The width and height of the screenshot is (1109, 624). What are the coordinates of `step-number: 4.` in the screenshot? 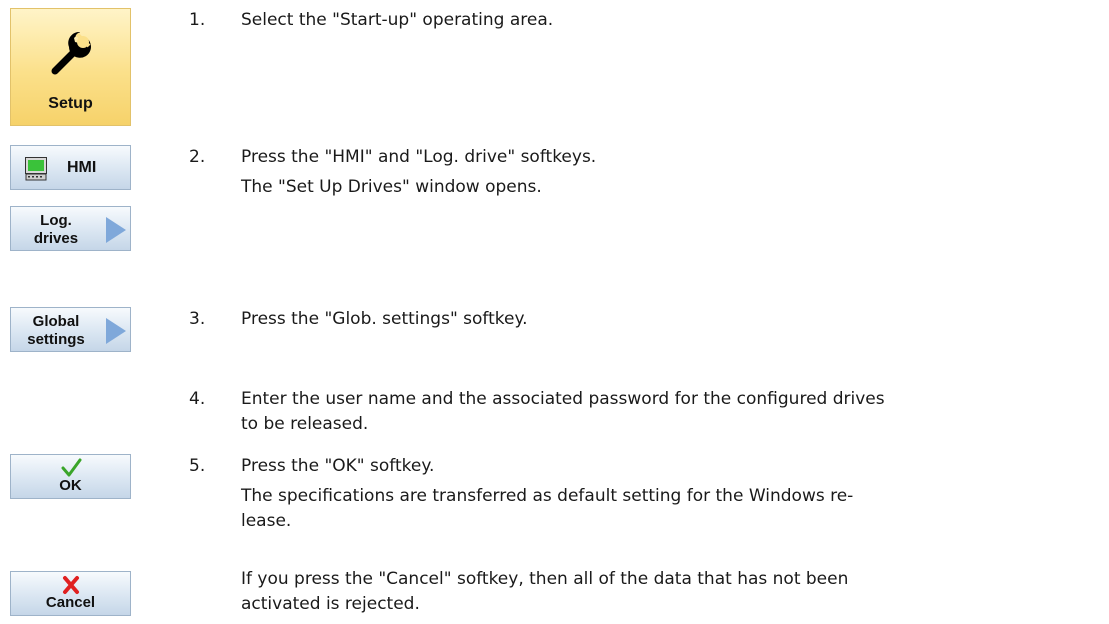 It's located at (197, 399).